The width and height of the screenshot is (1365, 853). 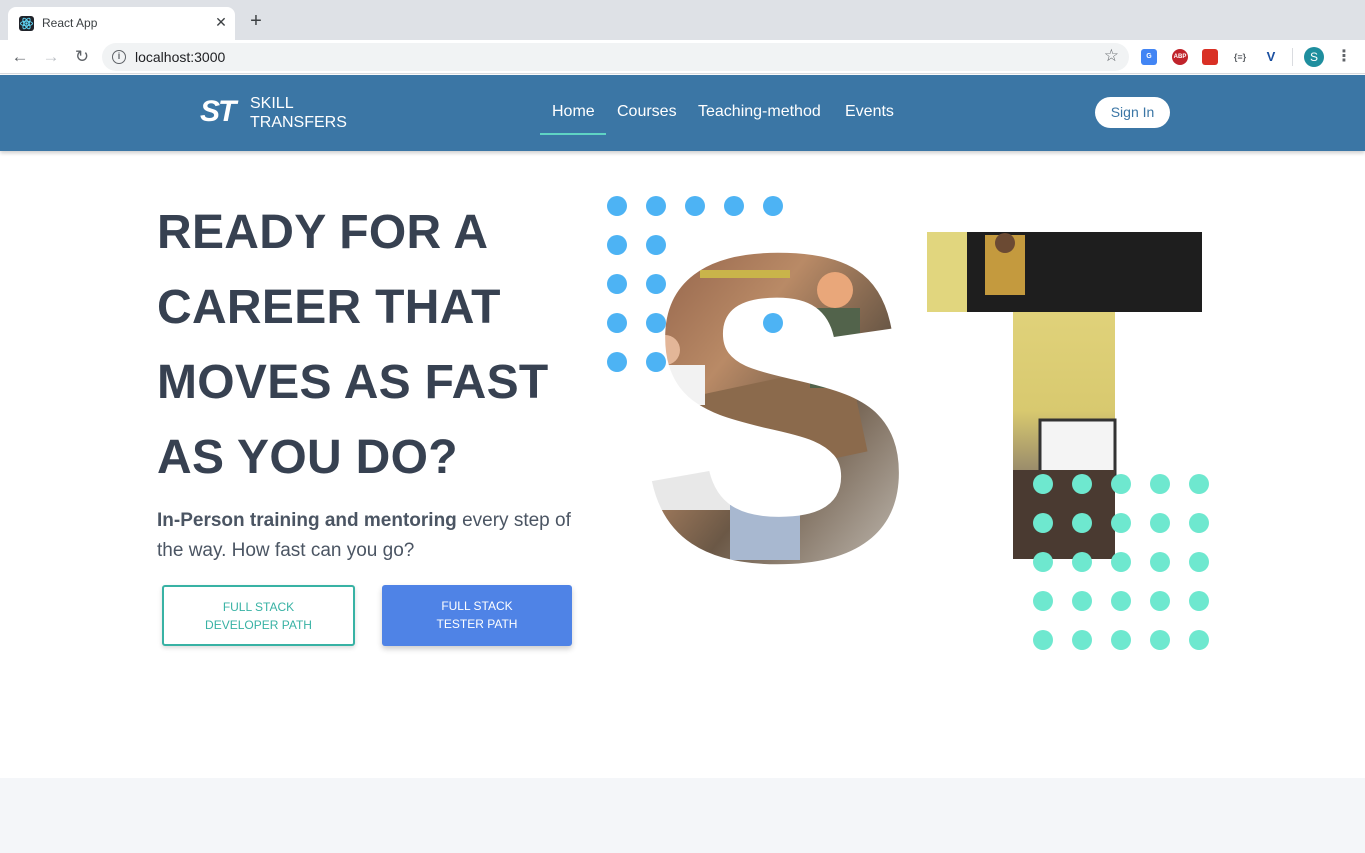 What do you see at coordinates (1240, 57) in the screenshot?
I see `json-formatter-icon: {≡}` at bounding box center [1240, 57].